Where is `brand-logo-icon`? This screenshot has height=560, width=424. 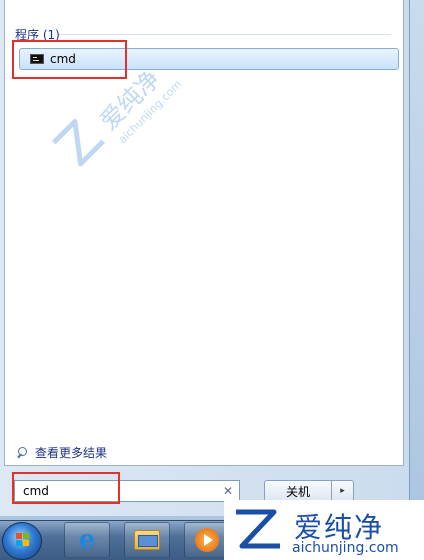
brand-logo-icon is located at coordinates (258, 529).